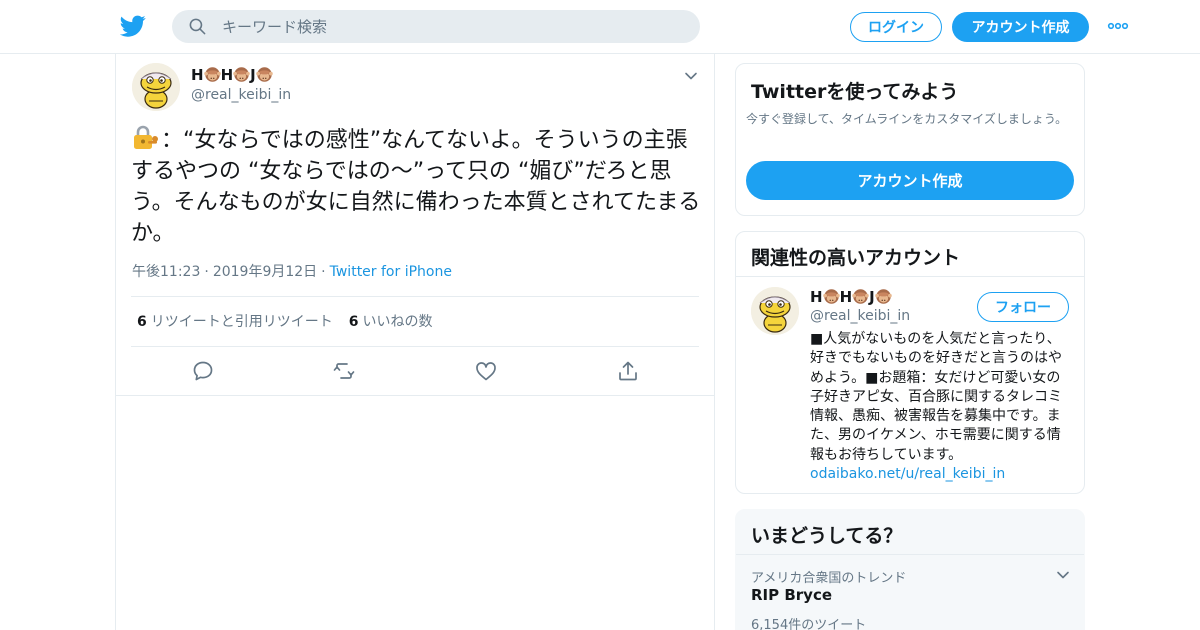 This screenshot has width=1200, height=630. What do you see at coordinates (166, 272) in the screenshot?
I see `tweet-time: 午後11:23` at bounding box center [166, 272].